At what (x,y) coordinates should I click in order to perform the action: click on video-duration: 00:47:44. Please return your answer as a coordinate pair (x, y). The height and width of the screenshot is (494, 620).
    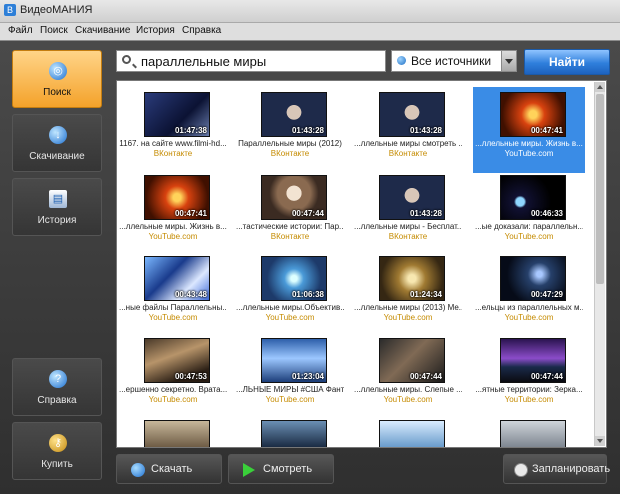
    Looking at the image, I should click on (307, 213).